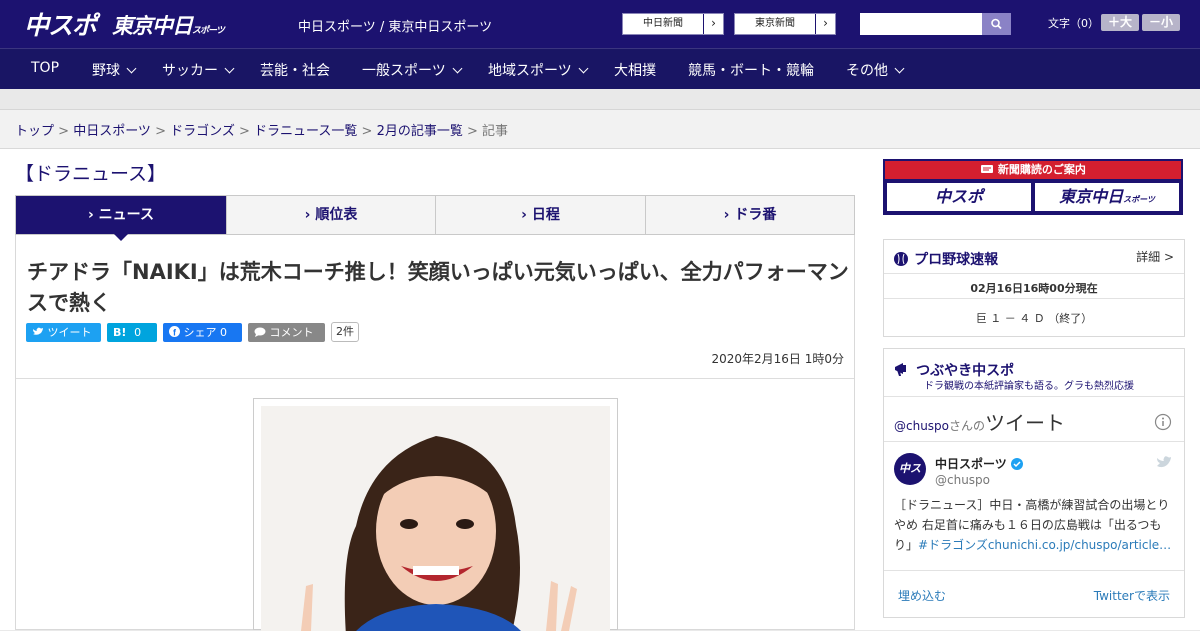 The image size is (1200, 631). I want to click on cheerleader-photo-illustration, so click(435, 518).